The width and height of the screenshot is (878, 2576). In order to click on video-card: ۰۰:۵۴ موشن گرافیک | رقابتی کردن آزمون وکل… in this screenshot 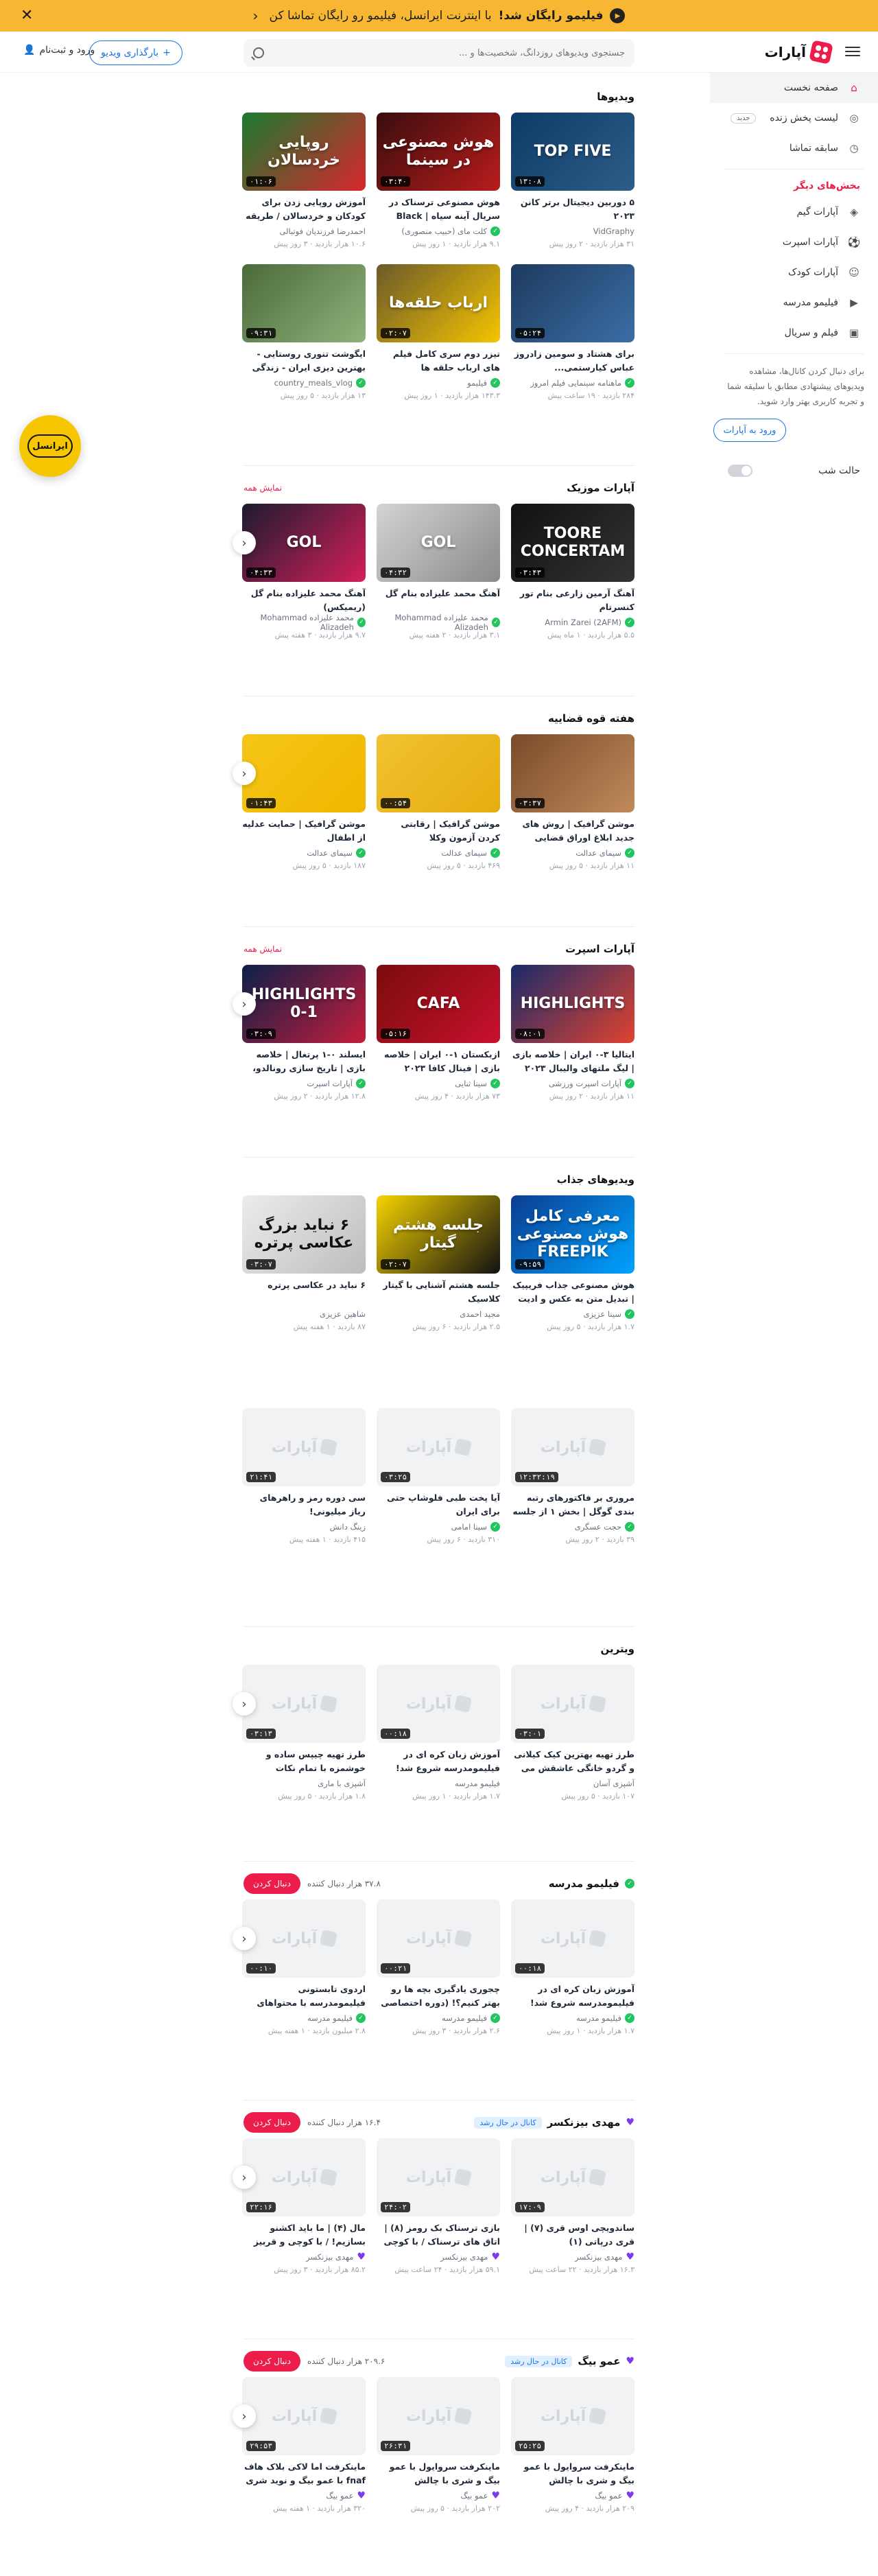, I will do `click(438, 803)`.